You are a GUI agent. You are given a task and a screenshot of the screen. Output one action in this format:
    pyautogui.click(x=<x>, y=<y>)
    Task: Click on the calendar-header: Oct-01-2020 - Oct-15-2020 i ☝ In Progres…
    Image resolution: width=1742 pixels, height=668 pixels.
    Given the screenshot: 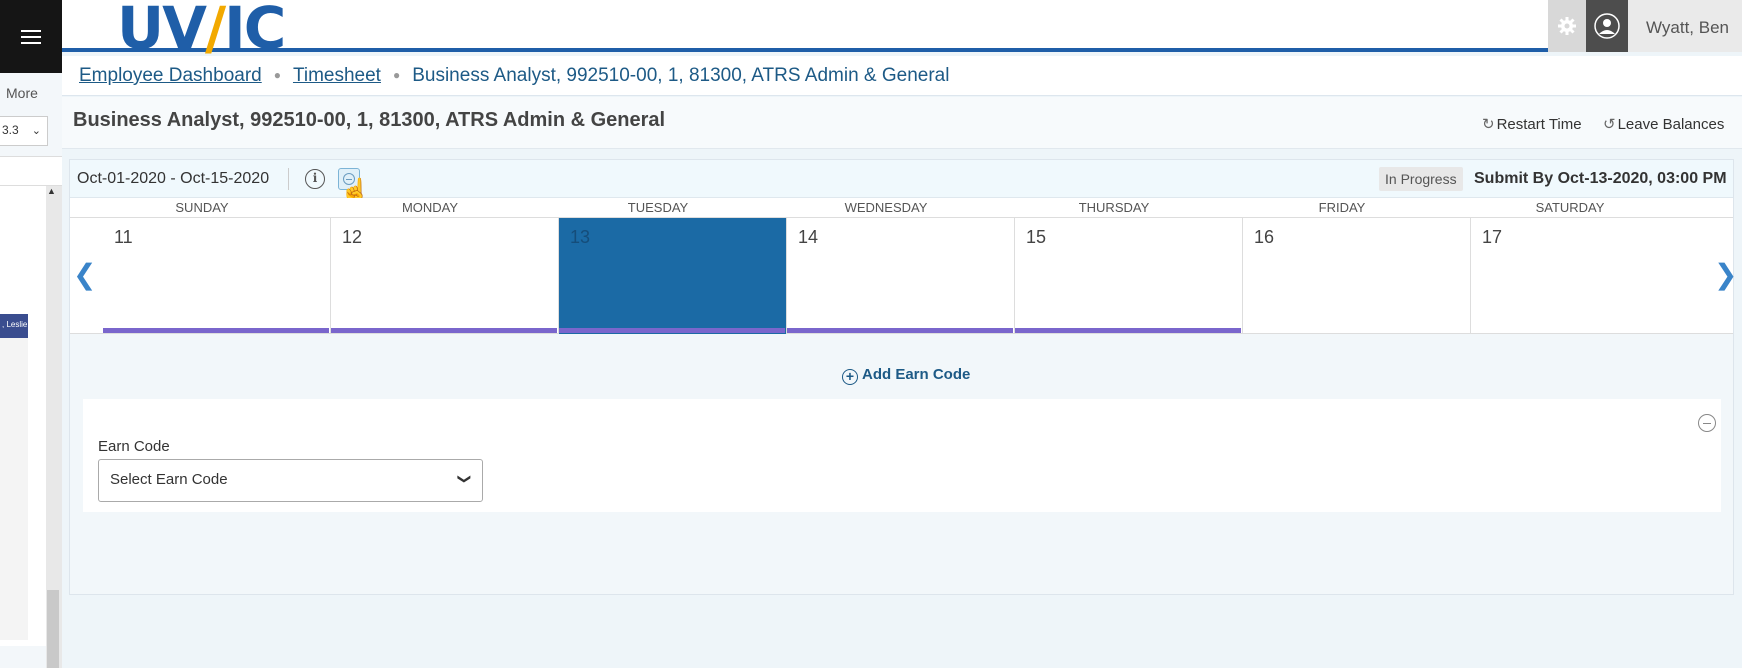 What is the action you would take?
    pyautogui.click(x=901, y=182)
    